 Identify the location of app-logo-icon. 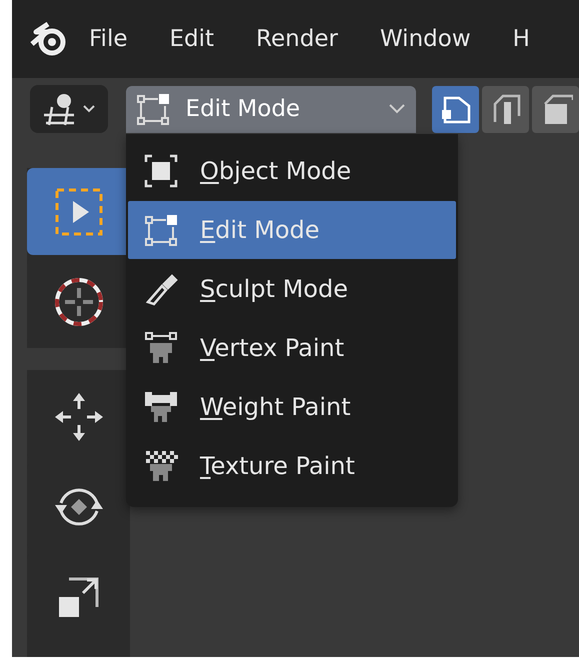
(49, 39).